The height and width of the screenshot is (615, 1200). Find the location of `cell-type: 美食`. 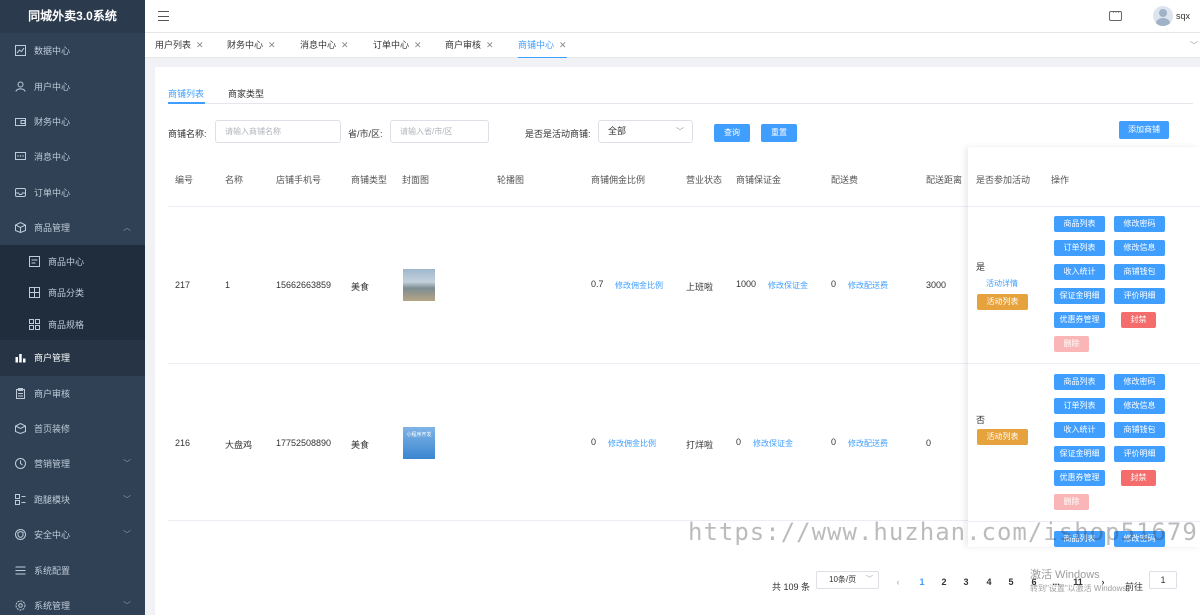

cell-type: 美食 is located at coordinates (360, 445).